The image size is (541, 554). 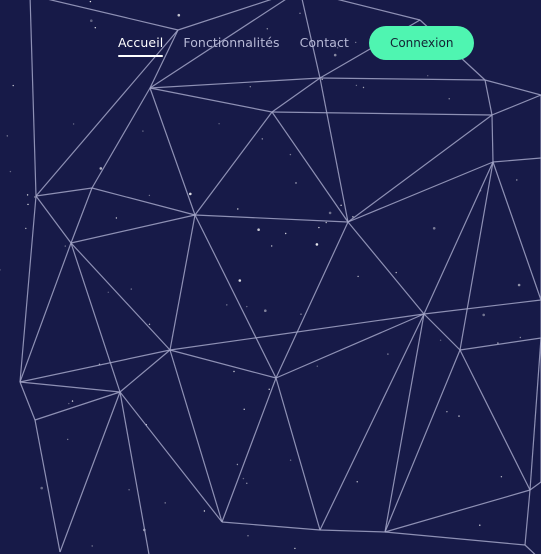 What do you see at coordinates (324, 43) in the screenshot?
I see `nav-link-contact: Contact` at bounding box center [324, 43].